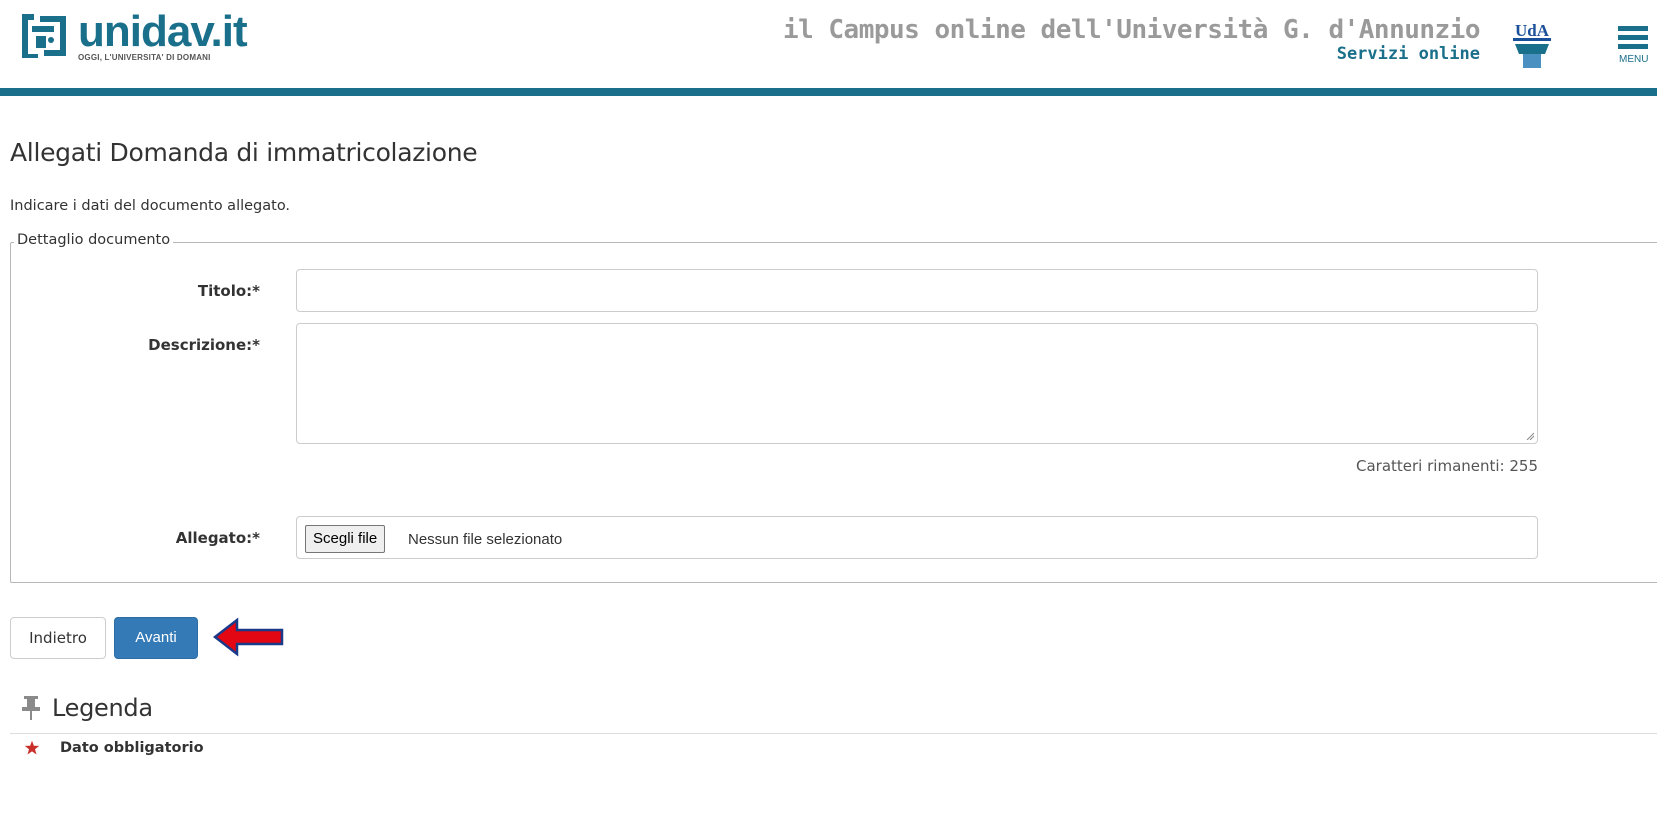  Describe the element at coordinates (32, 747) in the screenshot. I see `required-star-icon` at that location.